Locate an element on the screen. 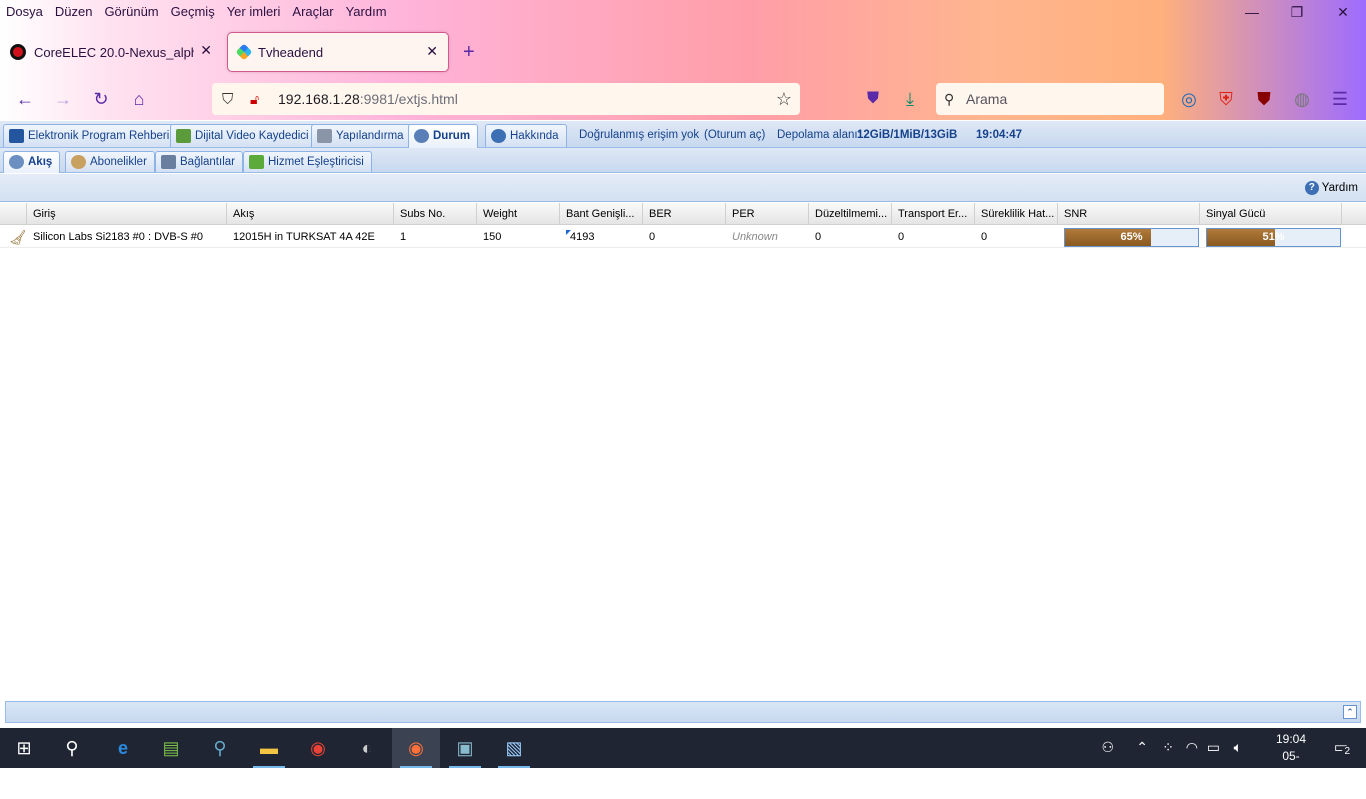 The width and height of the screenshot is (1366, 799). edge-icon: e is located at coordinates (123, 748).